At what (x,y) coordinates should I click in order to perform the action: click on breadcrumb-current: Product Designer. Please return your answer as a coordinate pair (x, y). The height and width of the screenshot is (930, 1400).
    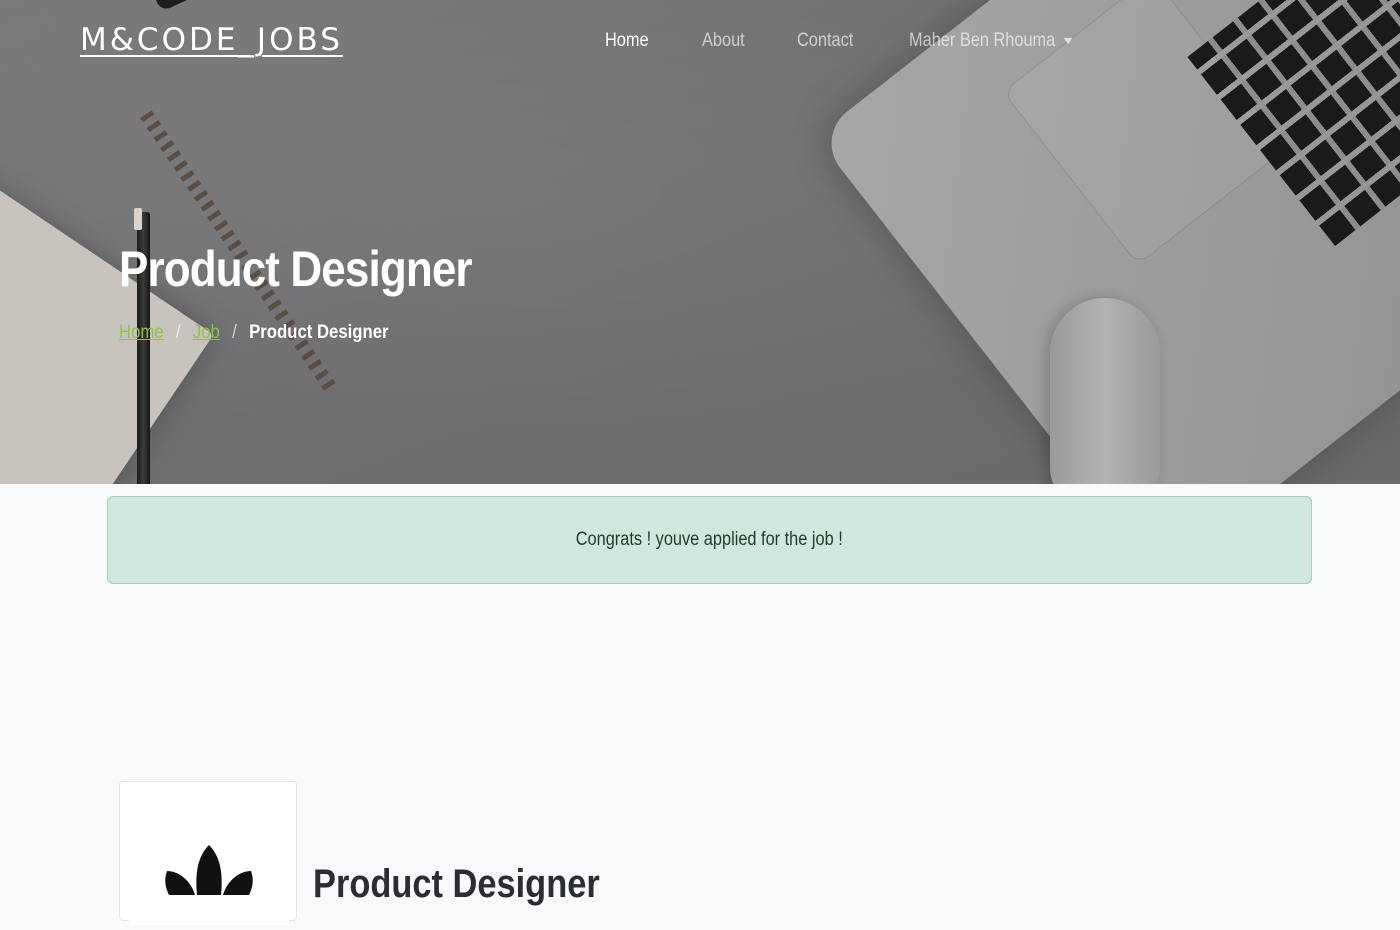
    Looking at the image, I should click on (319, 332).